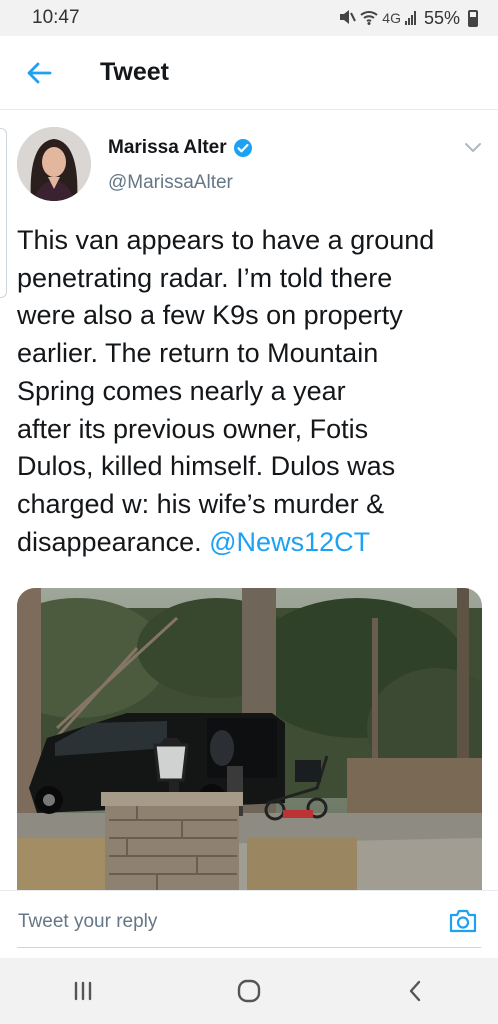  I want to click on recent-apps-icon, so click(83, 991).